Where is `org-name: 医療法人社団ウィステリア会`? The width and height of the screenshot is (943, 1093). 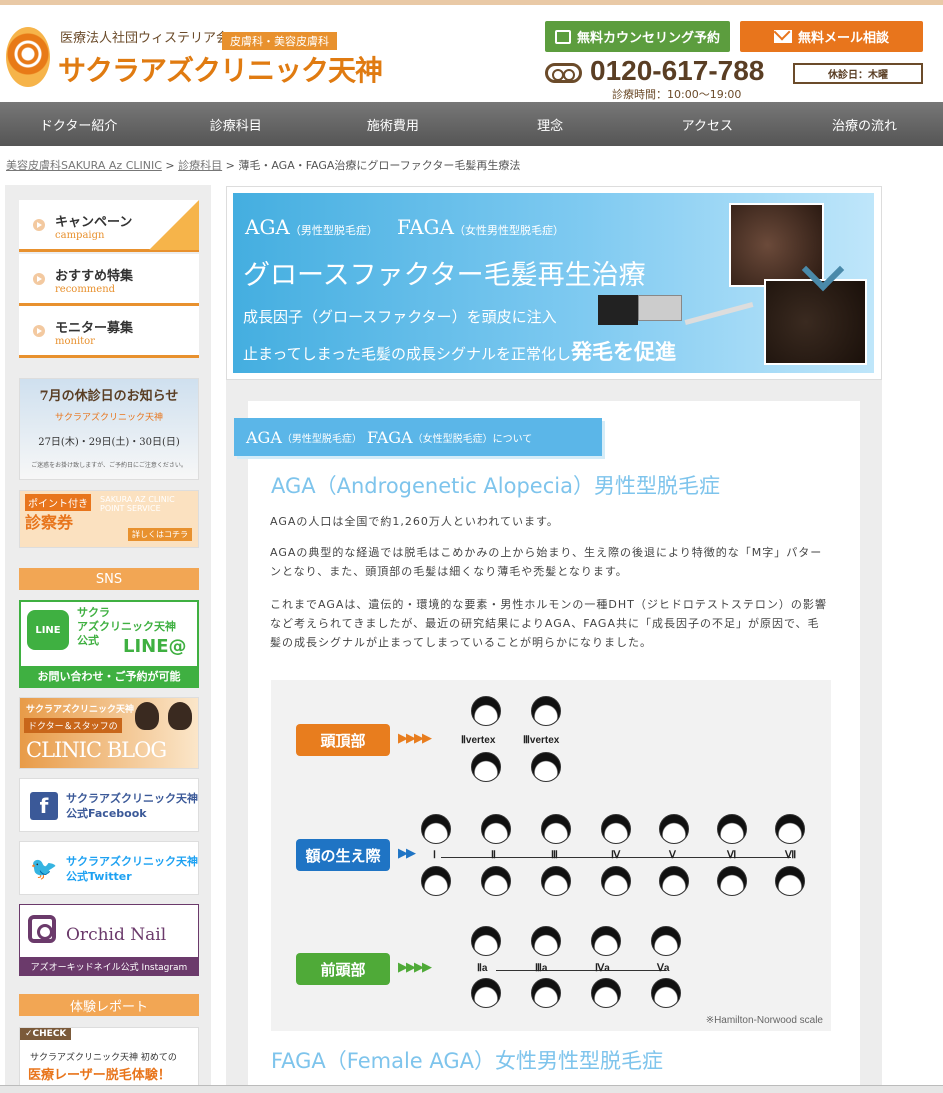 org-name: 医療法人社団ウィステリア会 is located at coordinates (145, 38).